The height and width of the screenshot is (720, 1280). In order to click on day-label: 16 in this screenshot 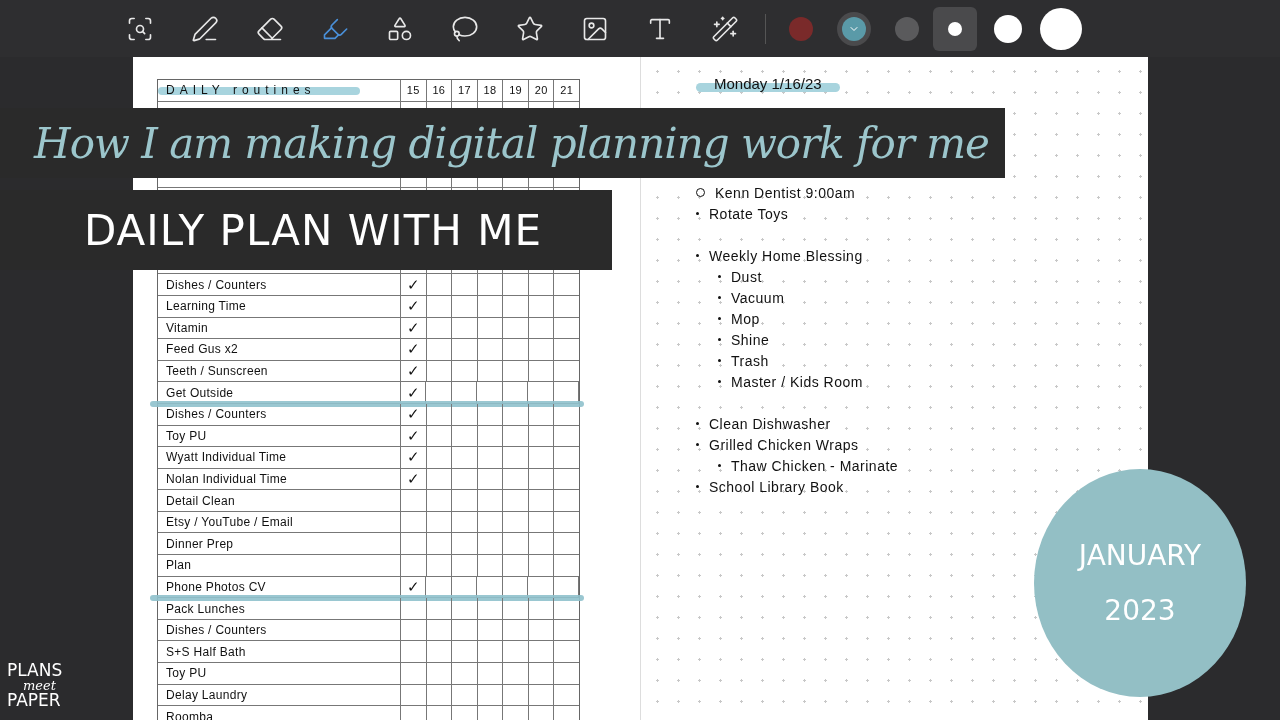, I will do `click(439, 90)`.